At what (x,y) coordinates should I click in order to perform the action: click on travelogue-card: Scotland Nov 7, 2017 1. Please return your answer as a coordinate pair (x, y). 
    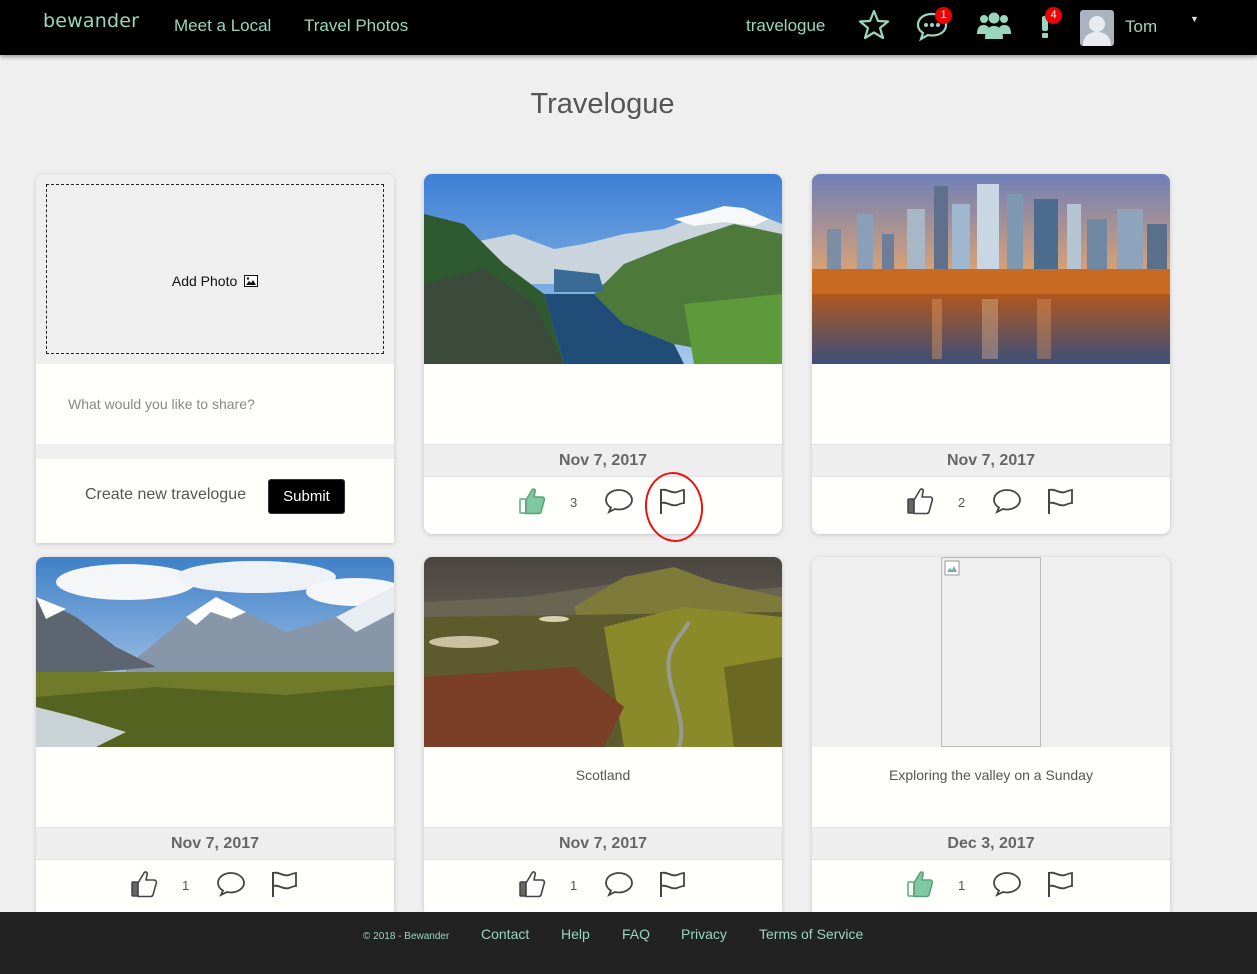
    Looking at the image, I should click on (603, 737).